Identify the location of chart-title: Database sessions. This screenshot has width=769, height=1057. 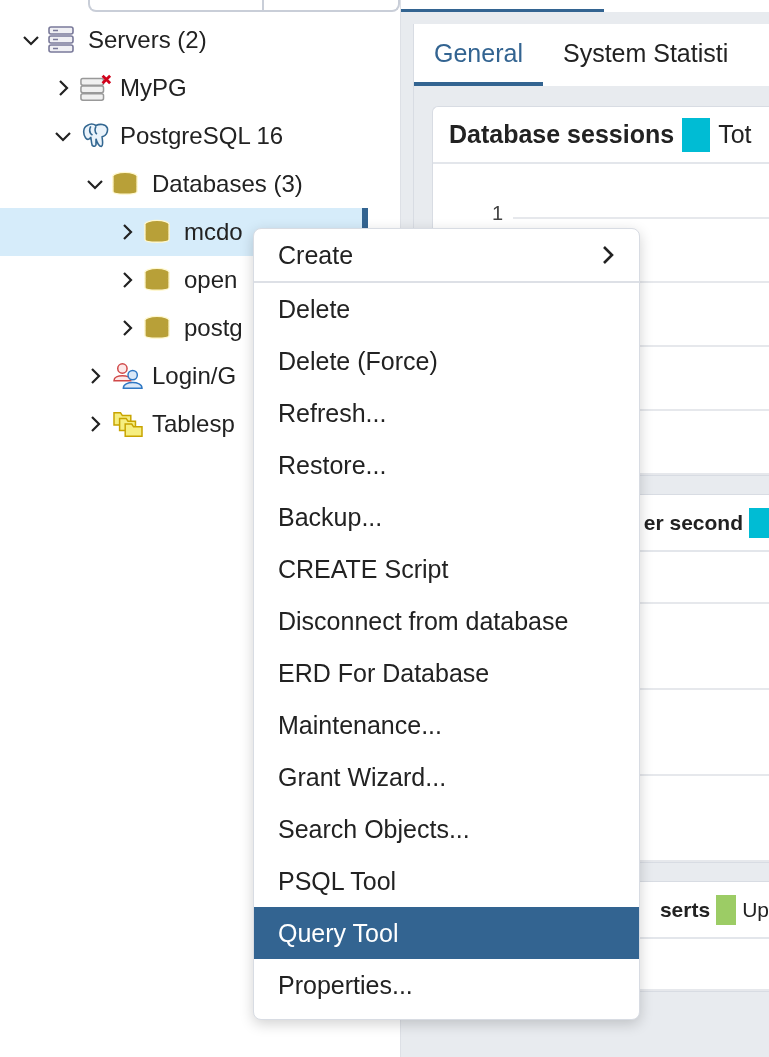
(562, 134).